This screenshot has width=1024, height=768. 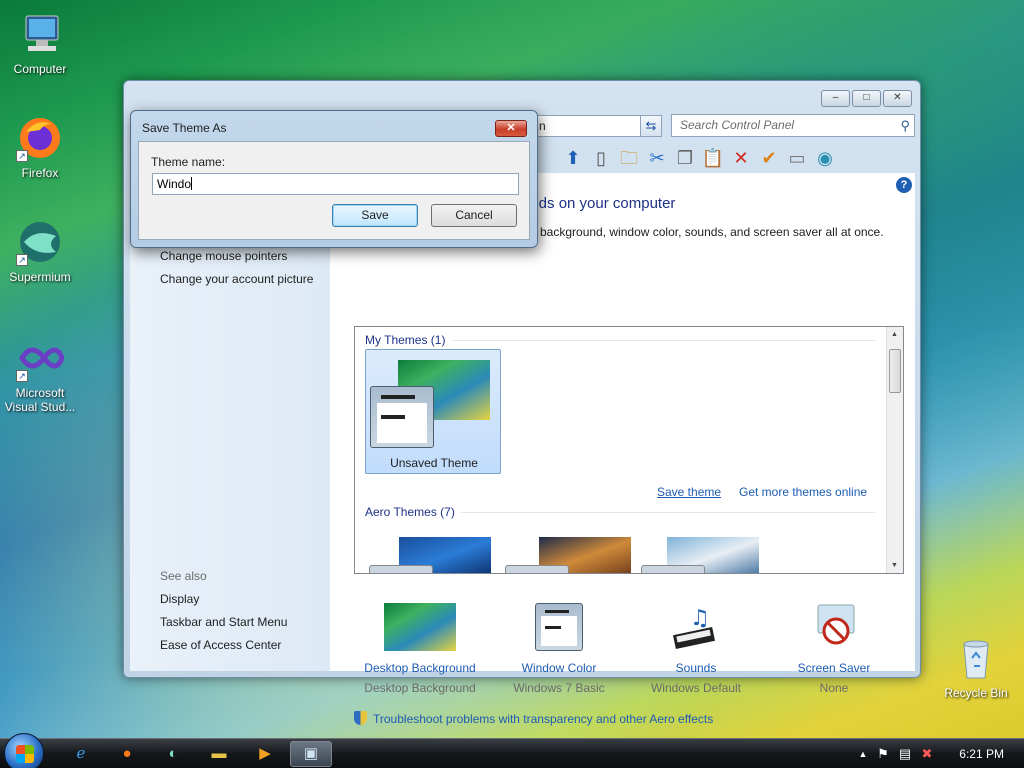 What do you see at coordinates (184, 128) in the screenshot?
I see `dialog-title: Save Theme As` at bounding box center [184, 128].